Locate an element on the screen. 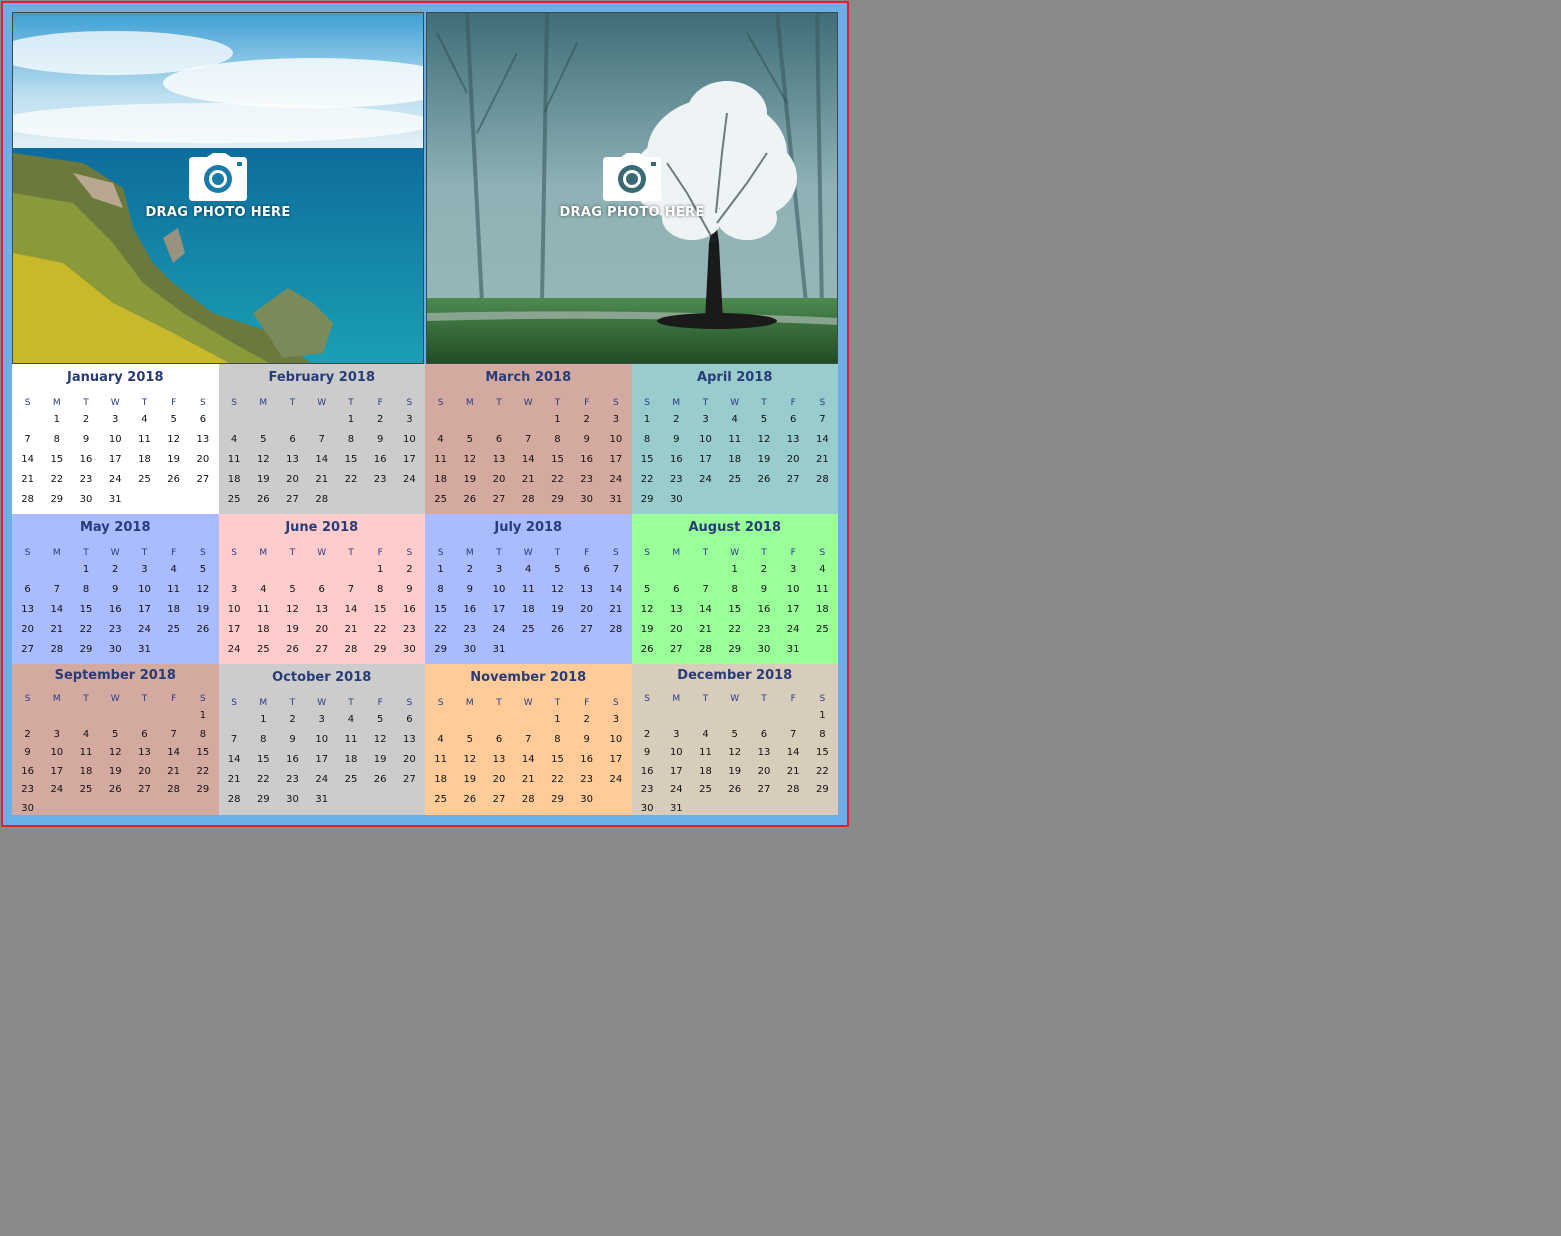 This screenshot has width=1561, height=1236. weekday-header: F is located at coordinates (380, 553).